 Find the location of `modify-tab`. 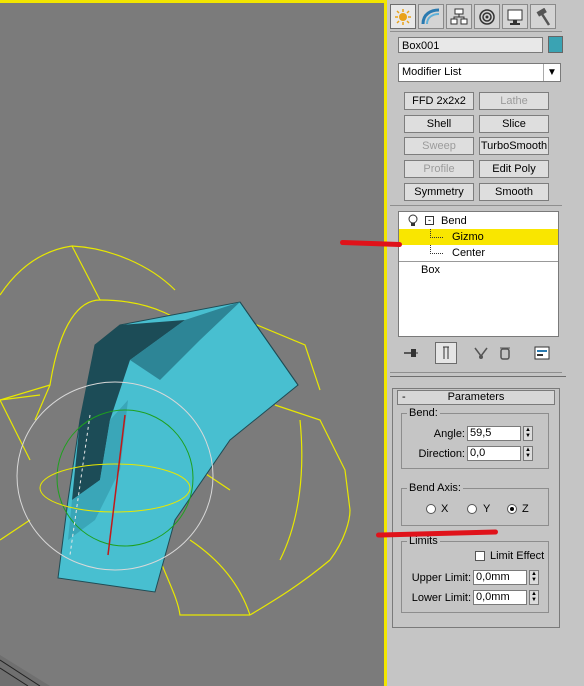

modify-tab is located at coordinates (431, 16).